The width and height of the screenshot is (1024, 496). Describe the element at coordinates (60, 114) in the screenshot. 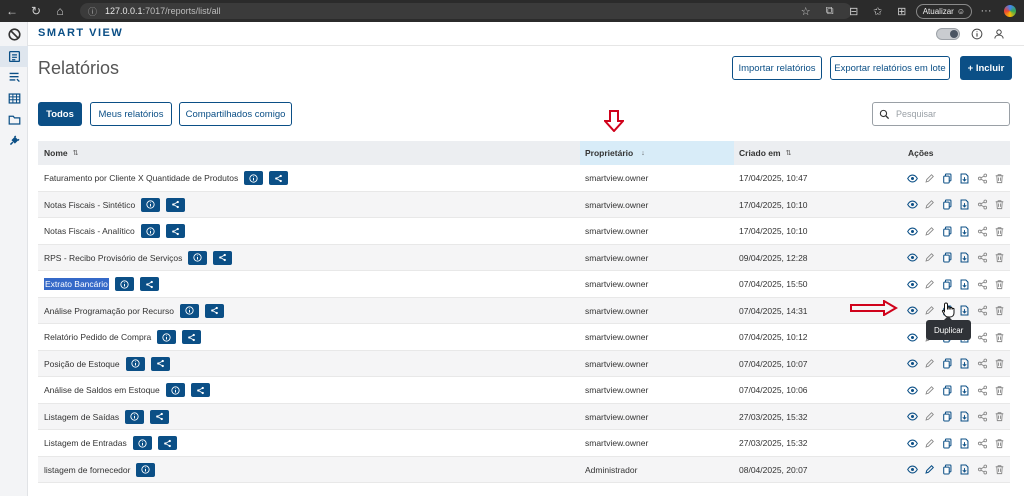

I see `filter-all-button: Todos` at that location.